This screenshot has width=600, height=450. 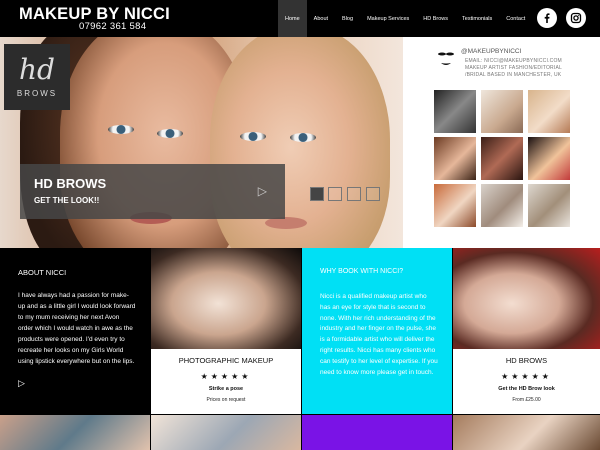 I want to click on photographic-makeup-image, so click(x=226, y=298).